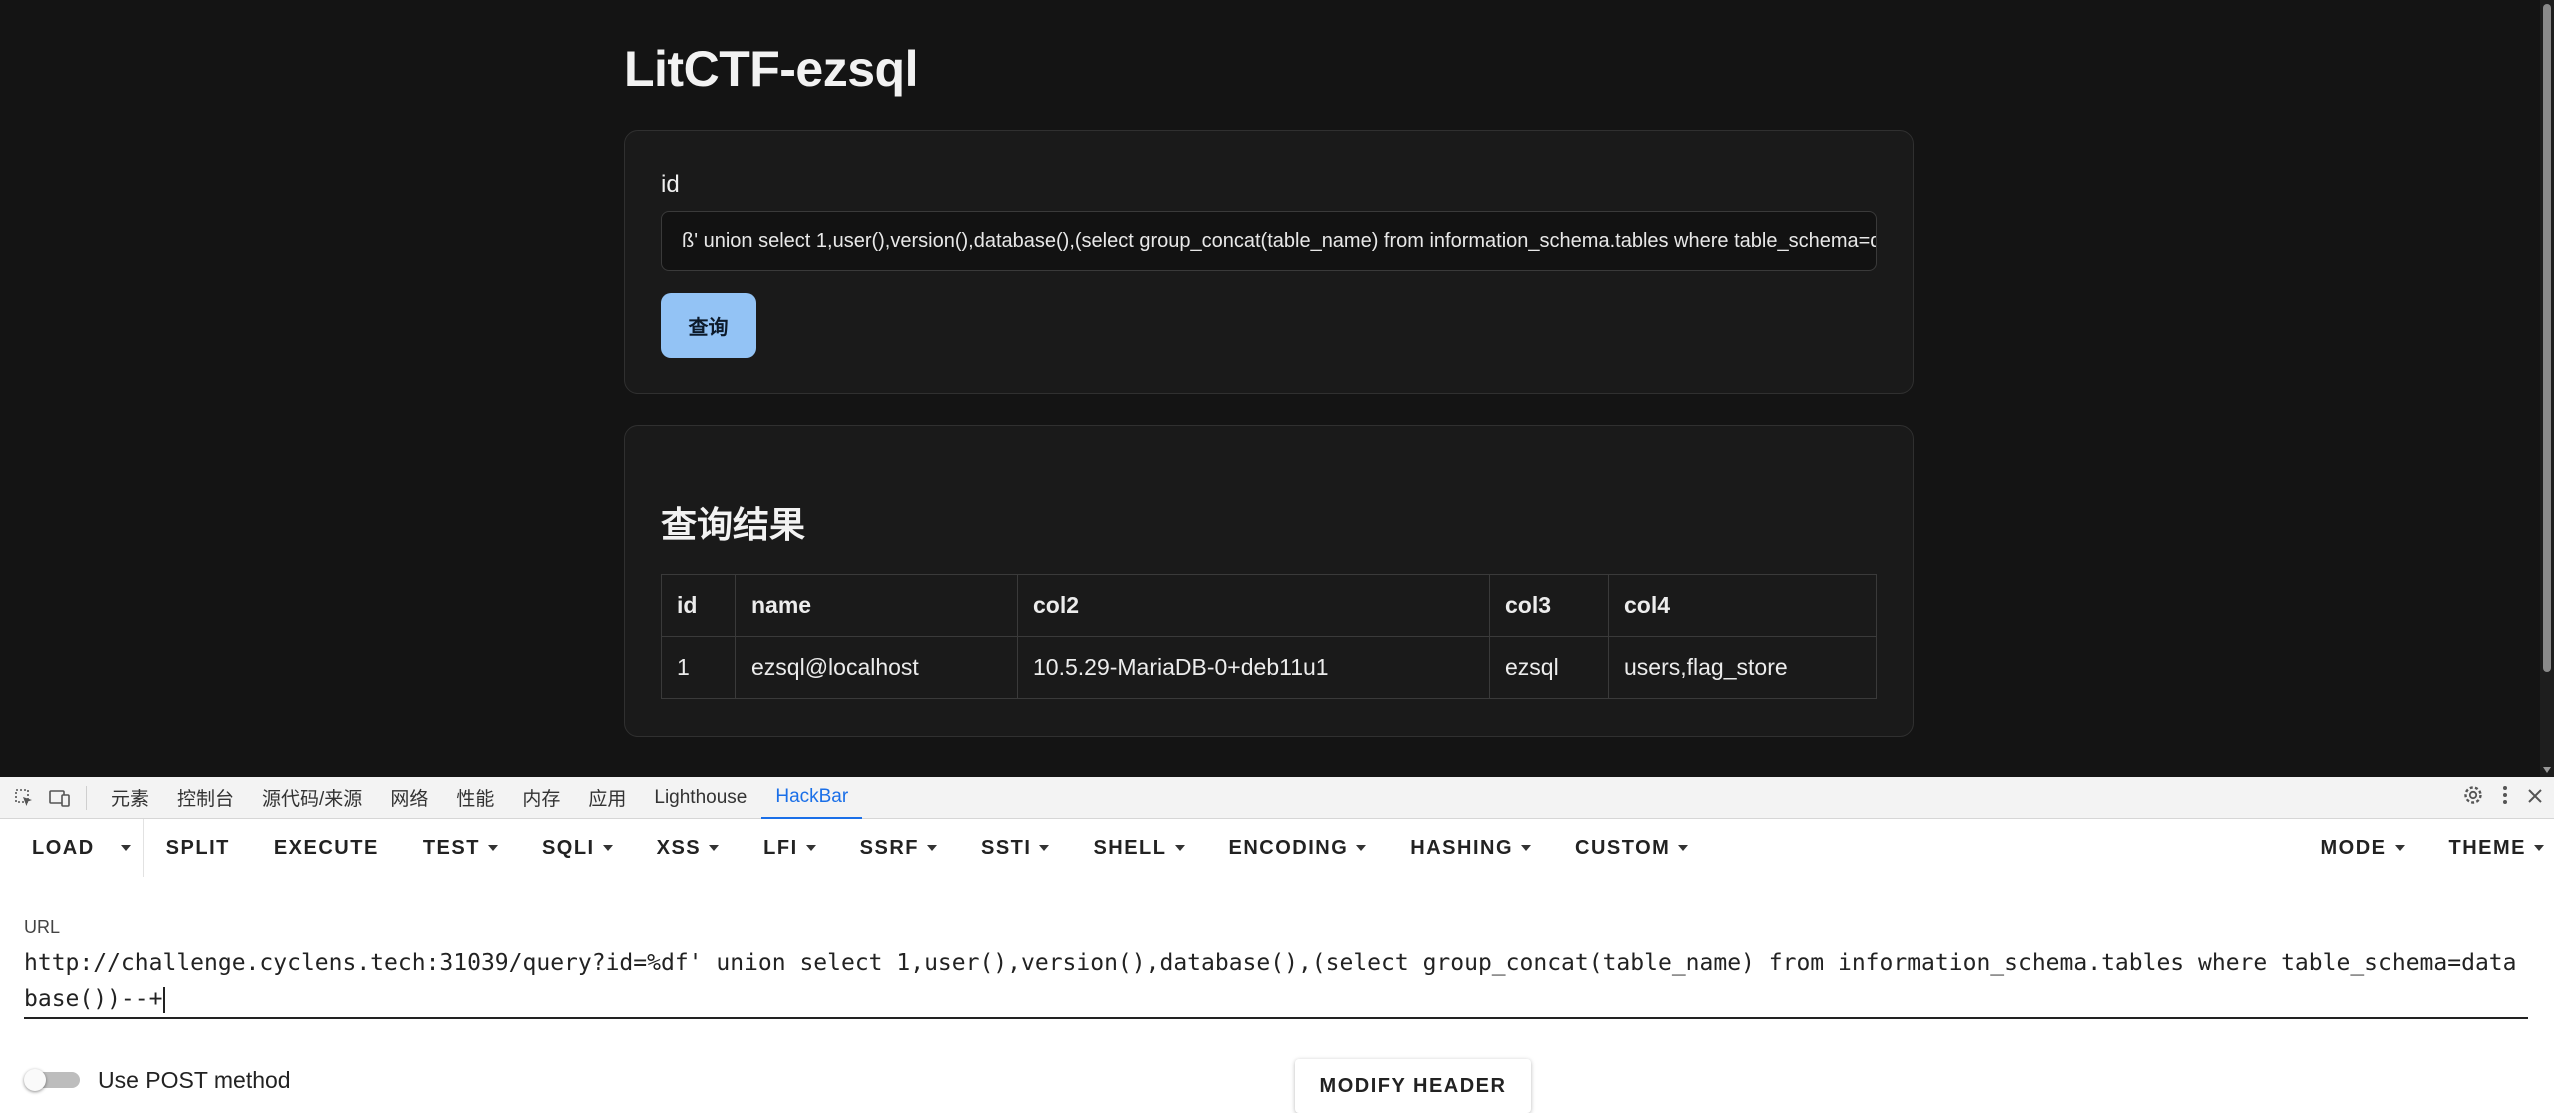 The height and width of the screenshot is (1113, 2554). I want to click on scrollbar-thumb, so click(2547, 338).